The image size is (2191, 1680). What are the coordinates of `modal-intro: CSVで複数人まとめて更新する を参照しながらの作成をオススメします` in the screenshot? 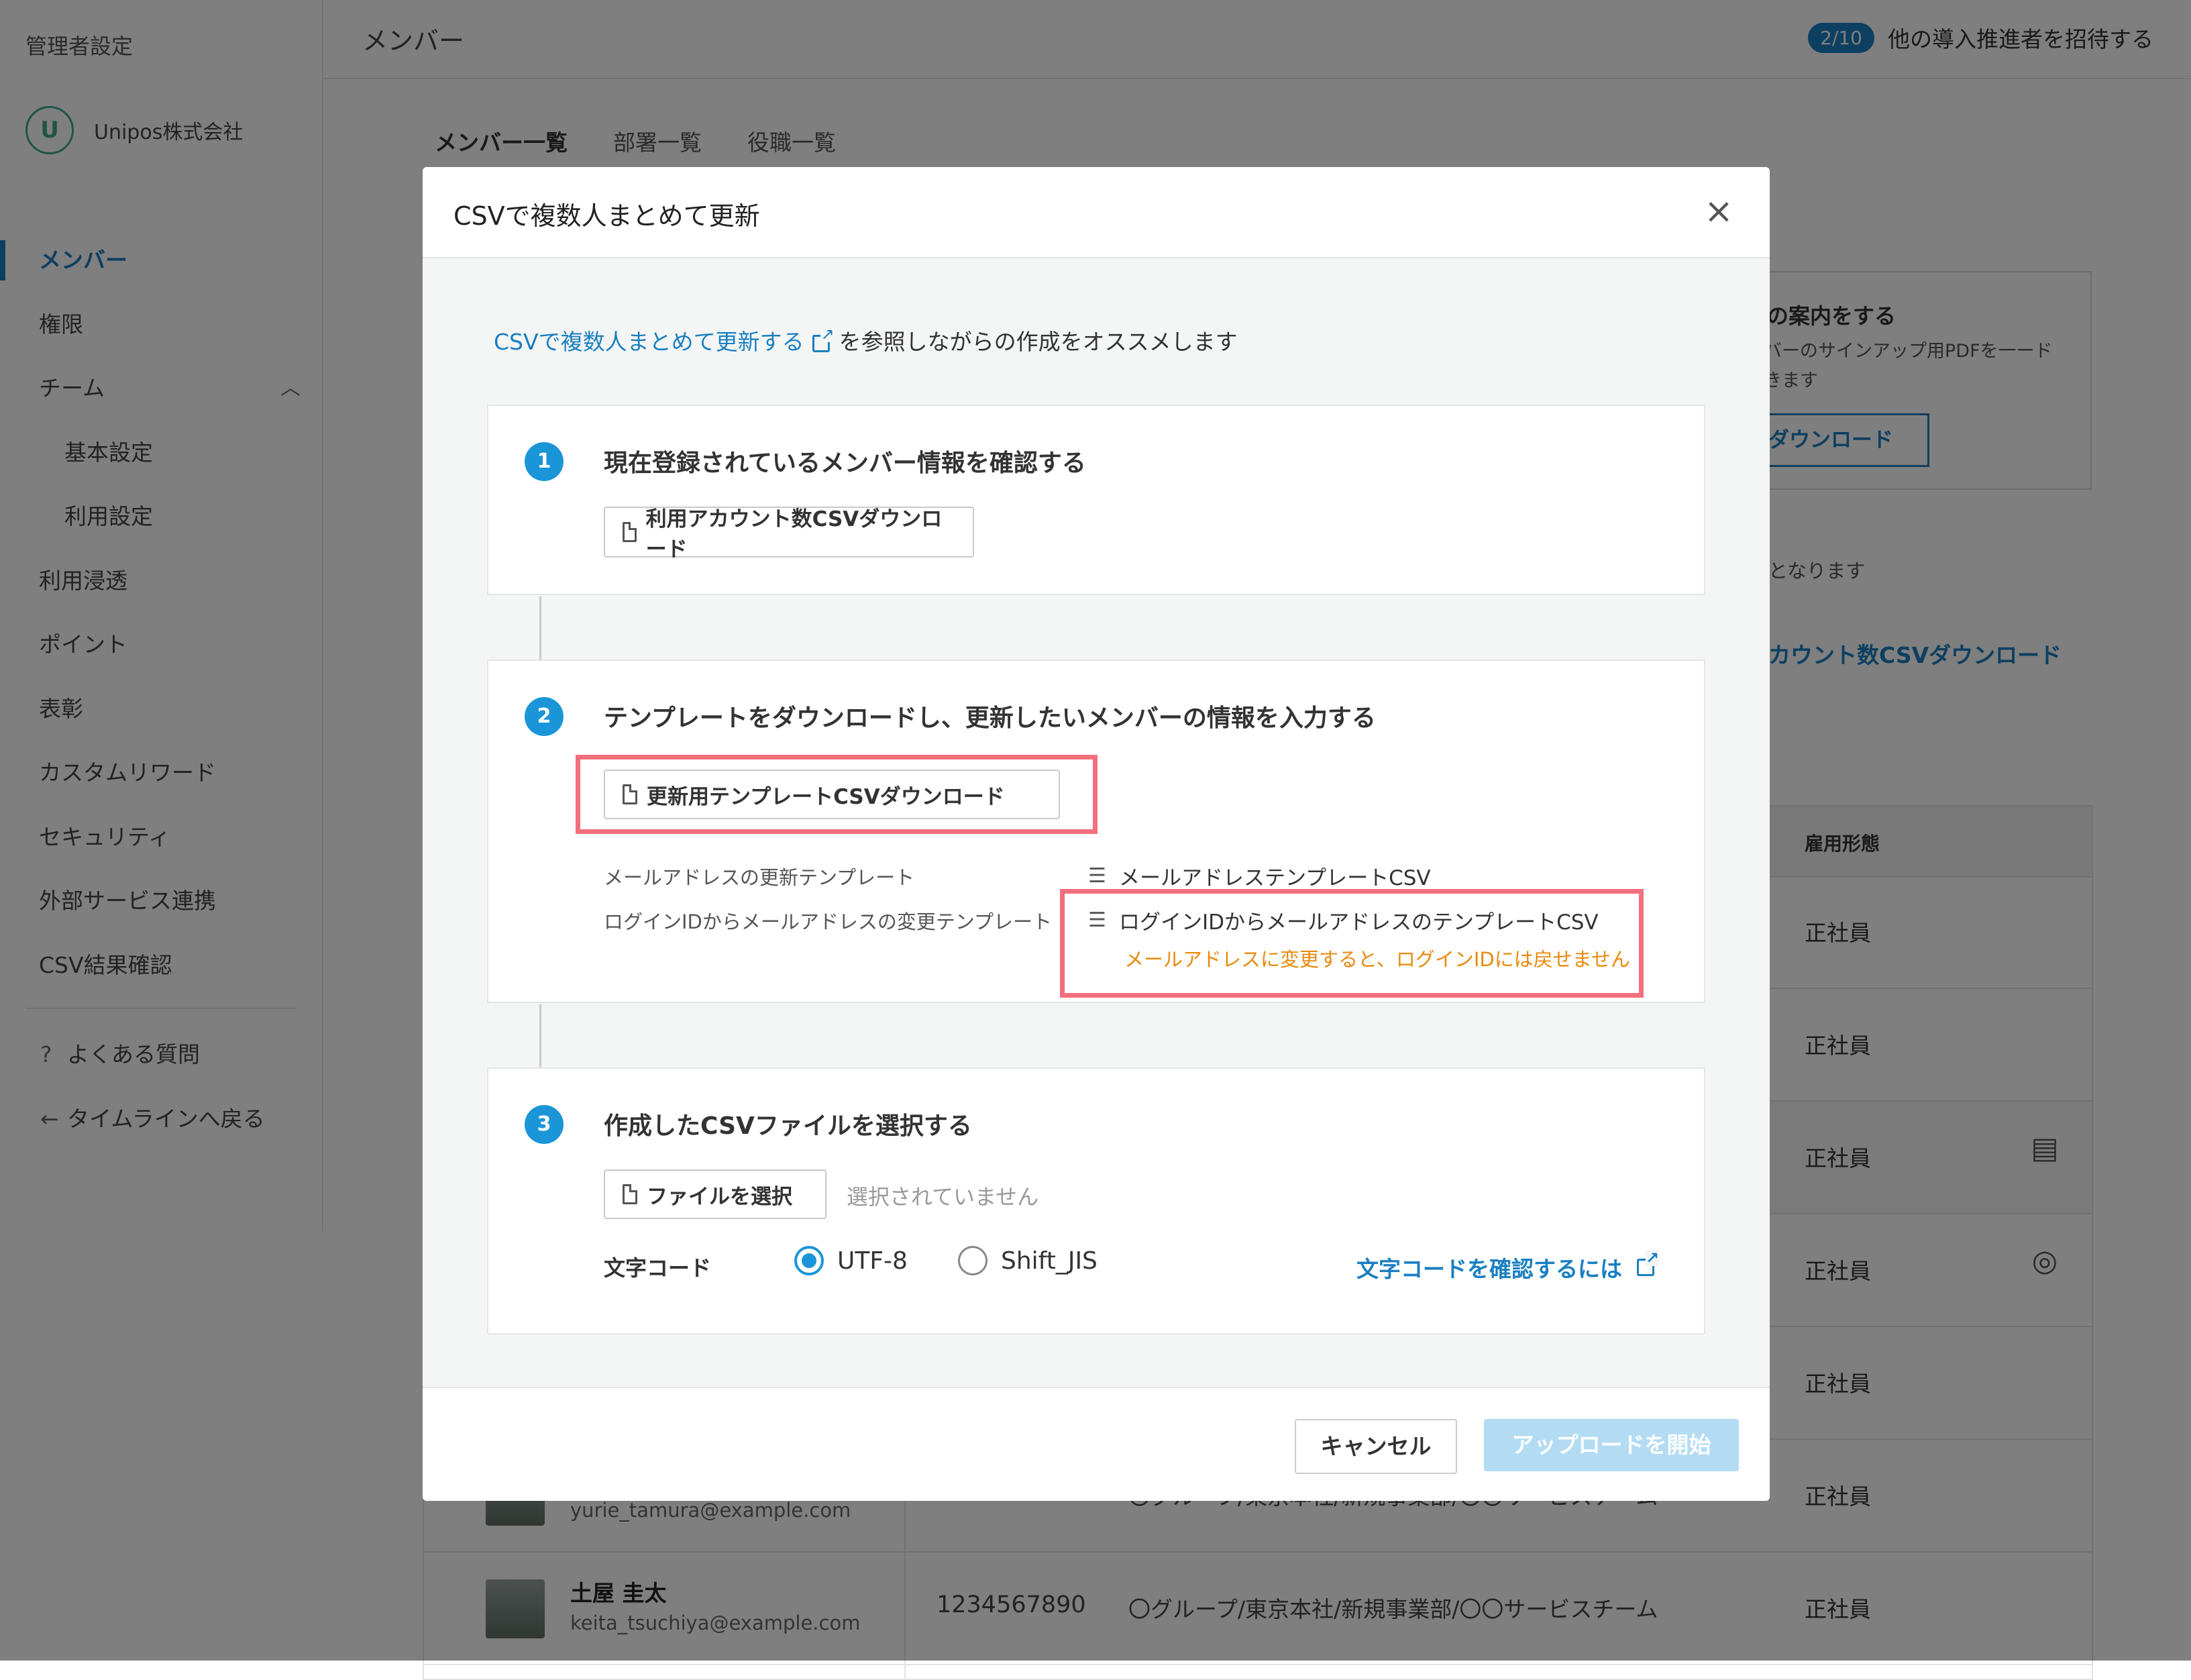 It's located at (866, 340).